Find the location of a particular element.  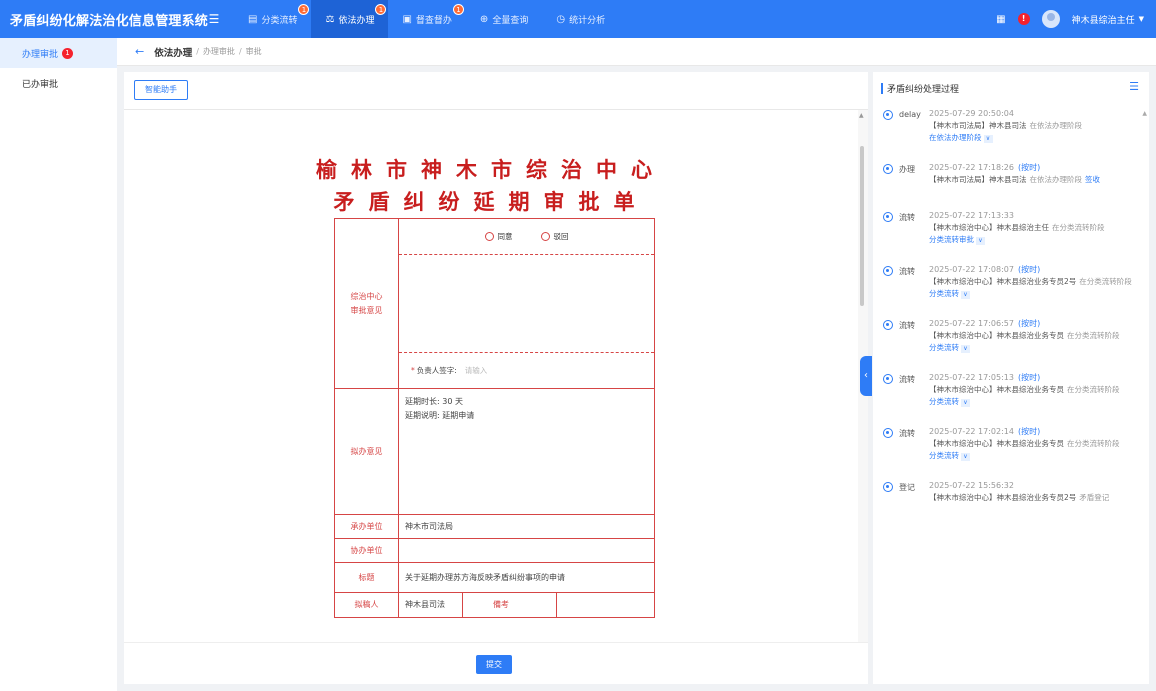

timeline-org: 【神木市司法局】神木县司法 is located at coordinates (978, 179).